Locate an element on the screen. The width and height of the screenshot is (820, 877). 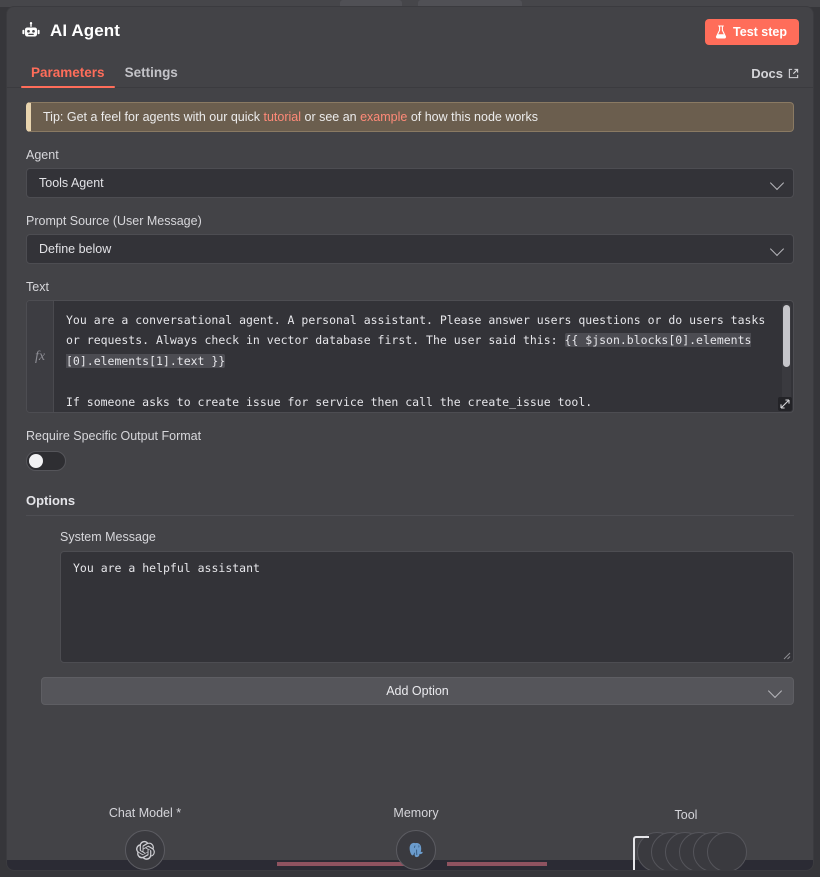
robot-icon is located at coordinates (31, 31).